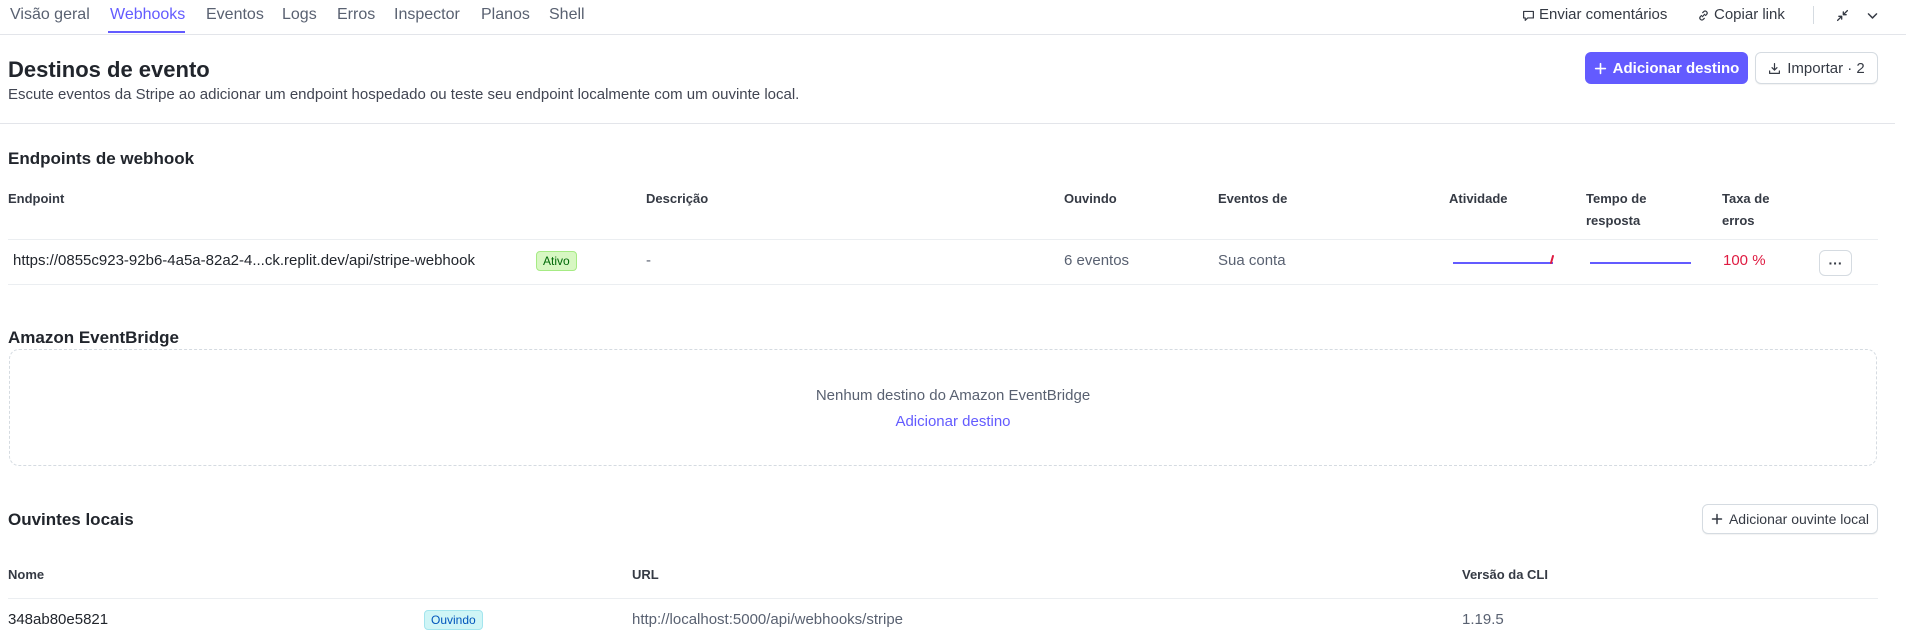 This screenshot has height=636, width=1906. Describe the element at coordinates (109, 69) in the screenshot. I see `page-title: Destinos de evento` at that location.